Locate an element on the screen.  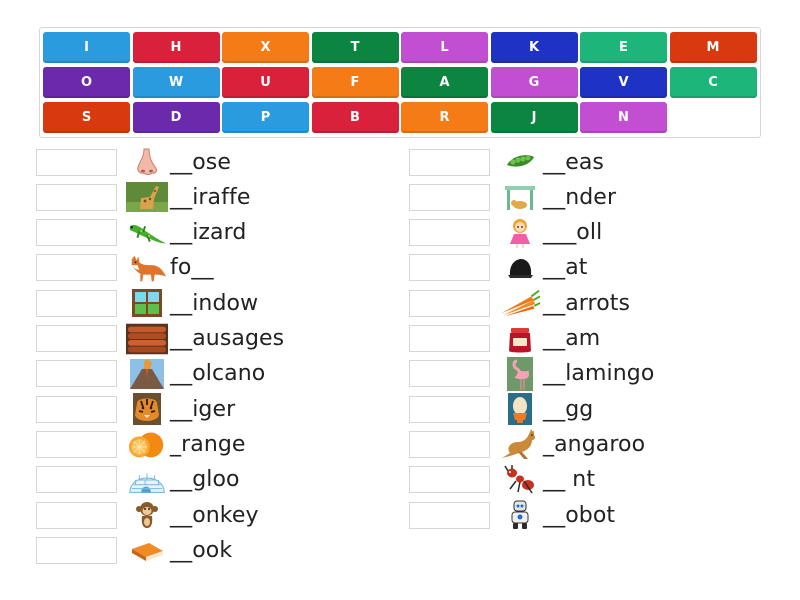
word-row: _angaroo is located at coordinates (527, 444).